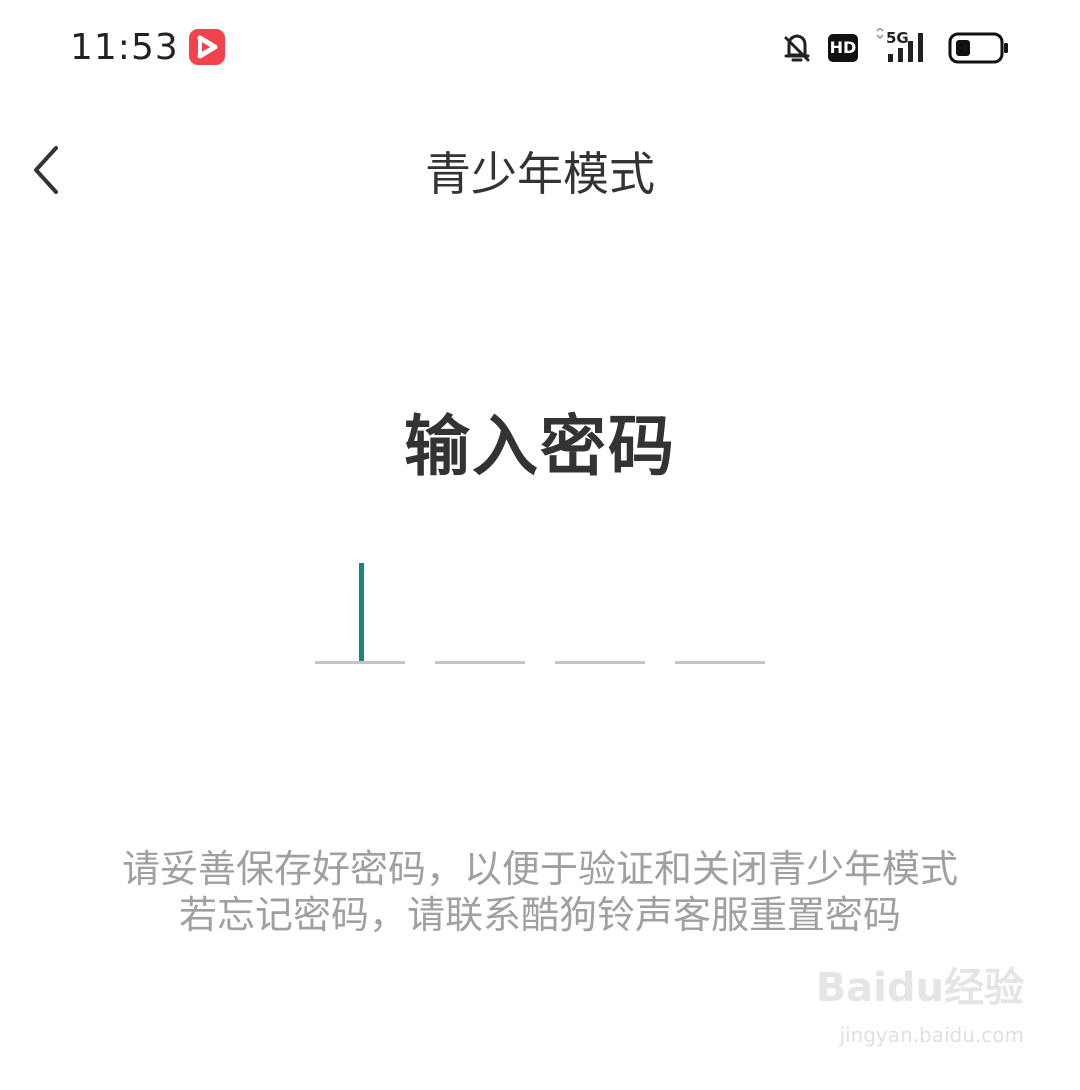 This screenshot has width=1080, height=1090. I want to click on battery-icon, so click(978, 48).